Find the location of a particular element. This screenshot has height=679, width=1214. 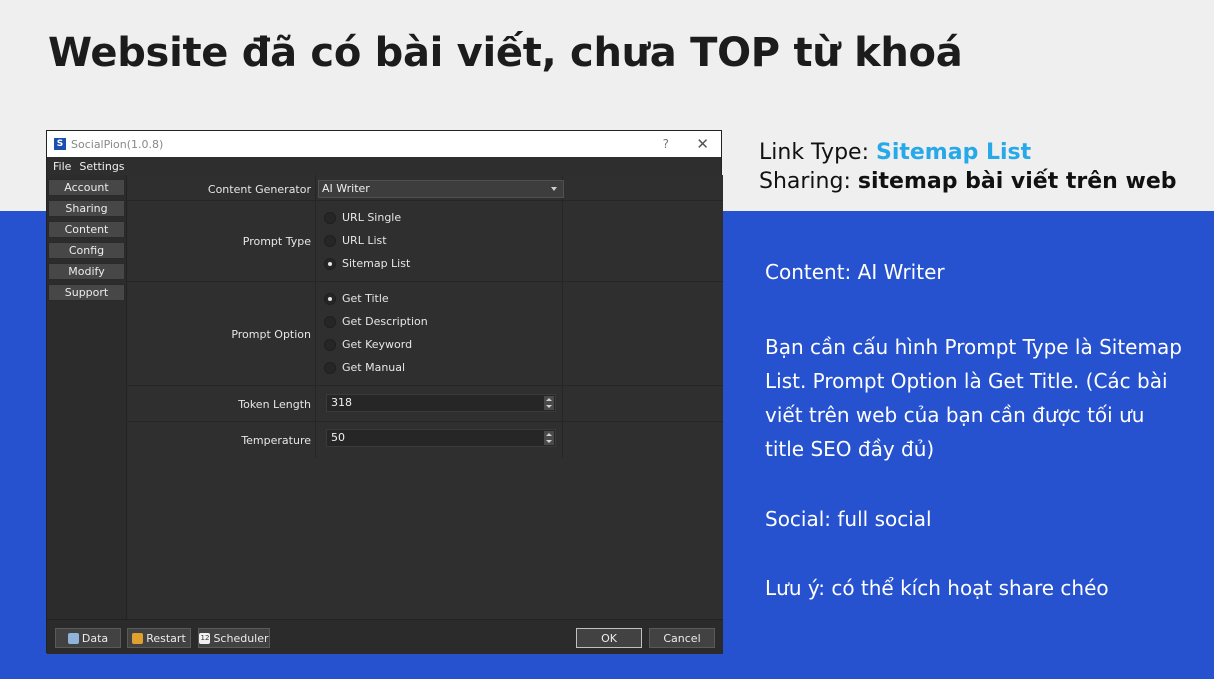

sidebar-item-modify: Modify is located at coordinates (86, 271).